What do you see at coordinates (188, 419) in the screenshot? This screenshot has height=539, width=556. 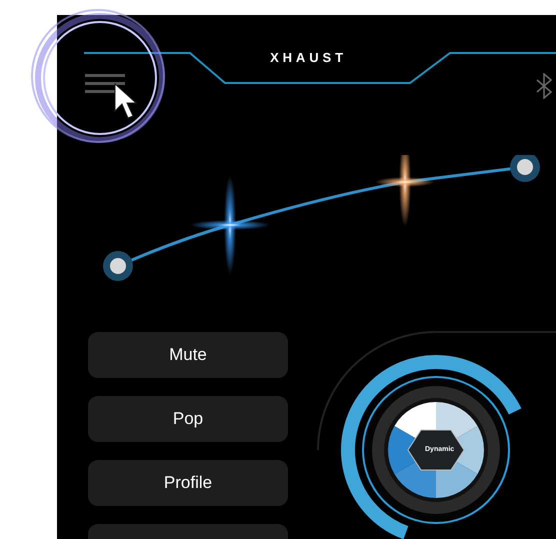 I see `option-button: Pop` at bounding box center [188, 419].